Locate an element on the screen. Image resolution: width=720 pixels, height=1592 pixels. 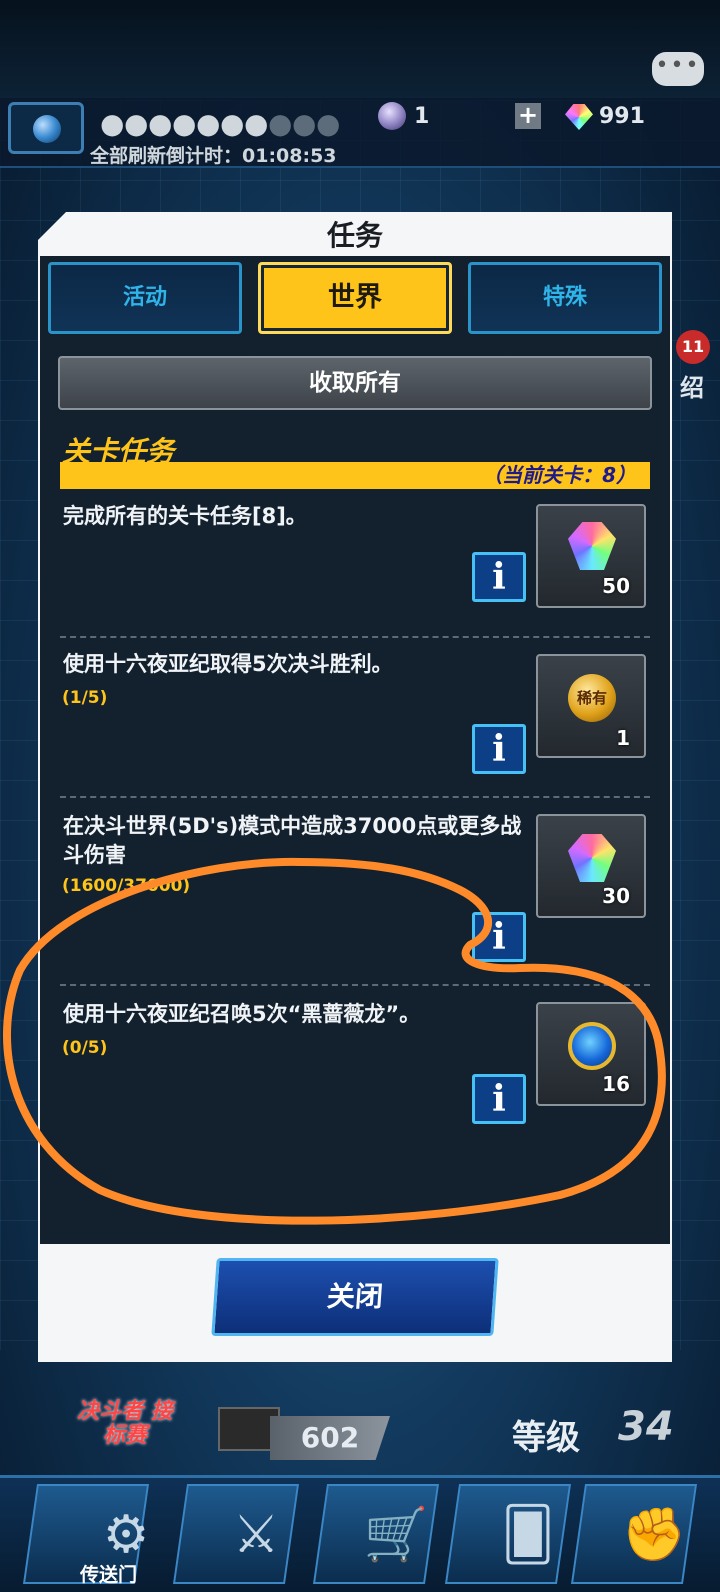
portal-label: 传送门 is located at coordinates (109, 1575).